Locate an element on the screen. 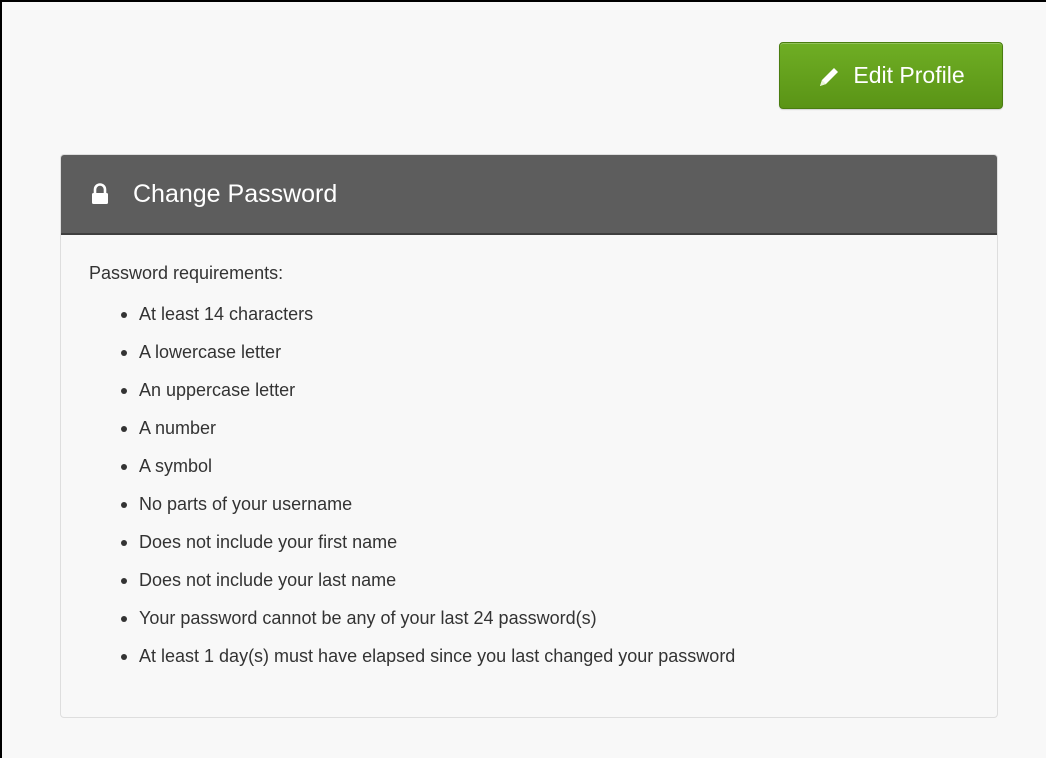  list-item: A symbol is located at coordinates (559, 466).